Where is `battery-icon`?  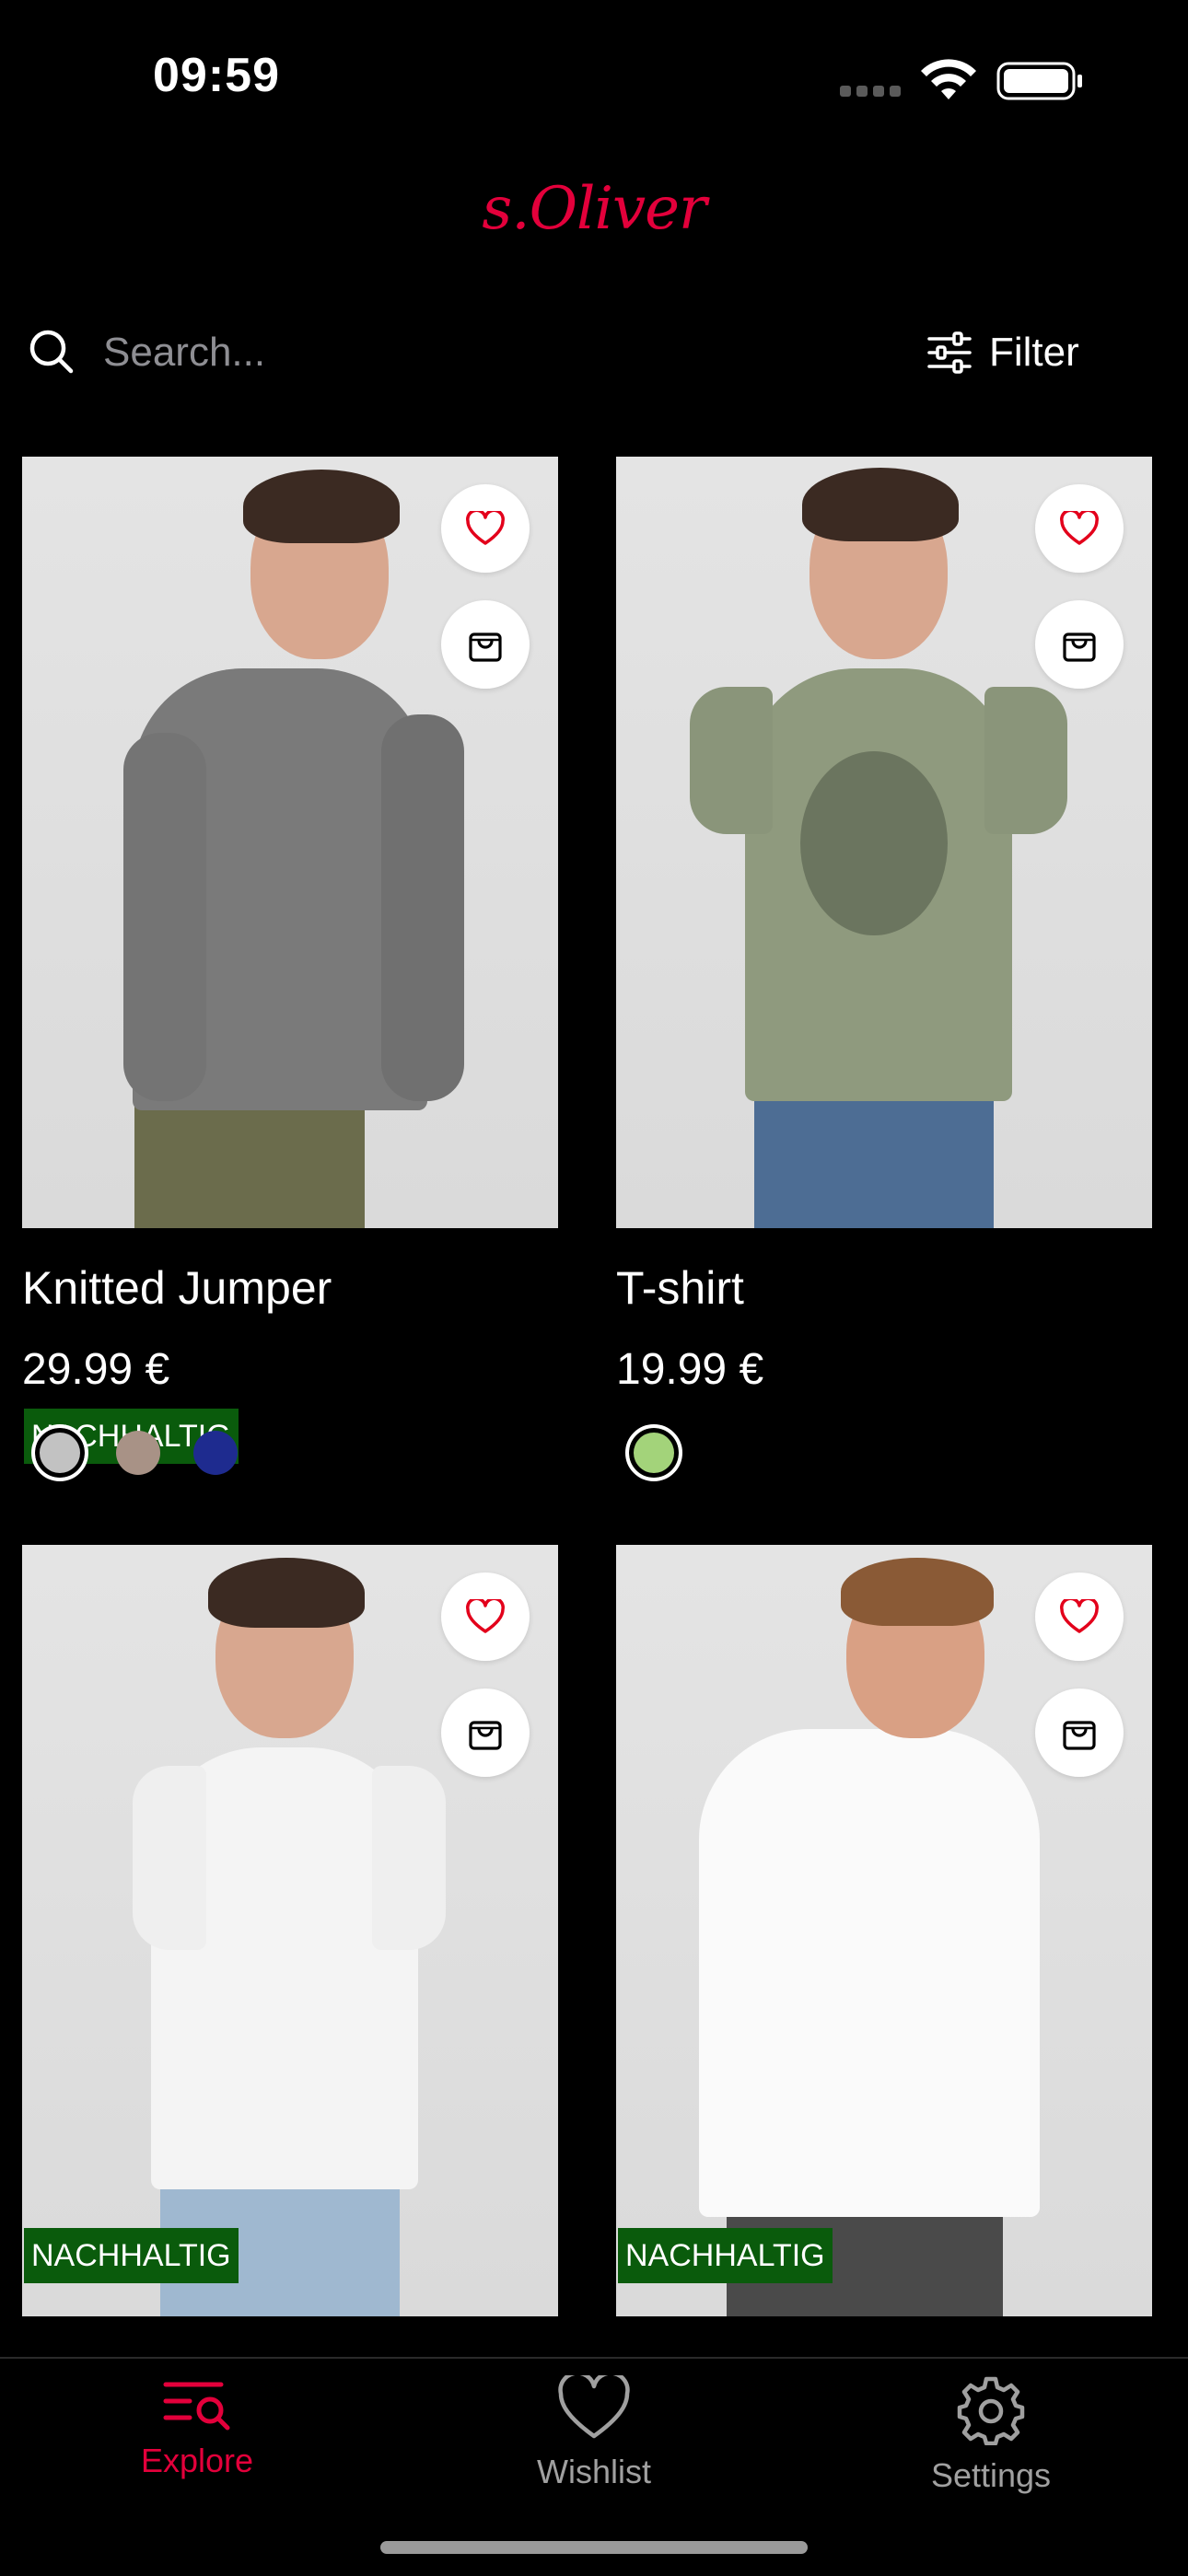 battery-icon is located at coordinates (1039, 81).